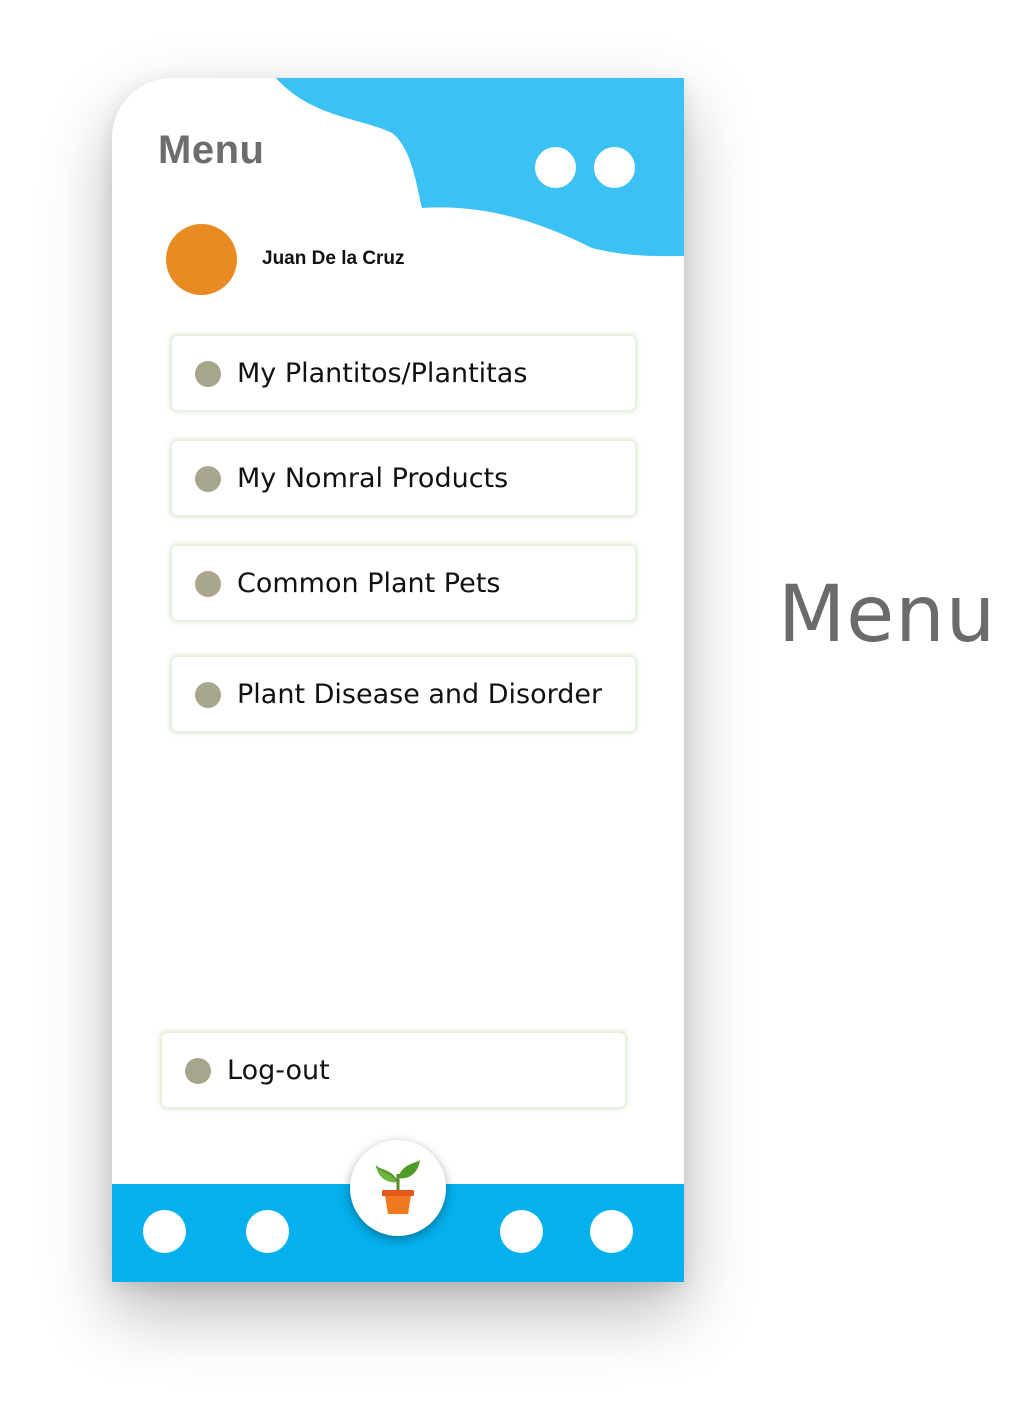 The width and height of the screenshot is (1015, 1420). Describe the element at coordinates (333, 258) in the screenshot. I see `user-name: Juan De la Cruz` at that location.